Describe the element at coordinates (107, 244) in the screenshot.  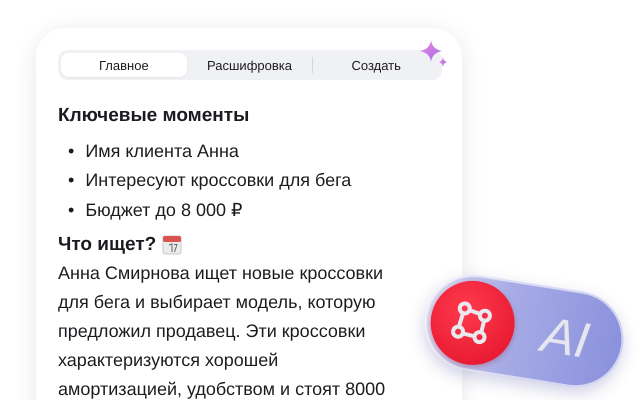
I see `section-heading: Что ищет?` at that location.